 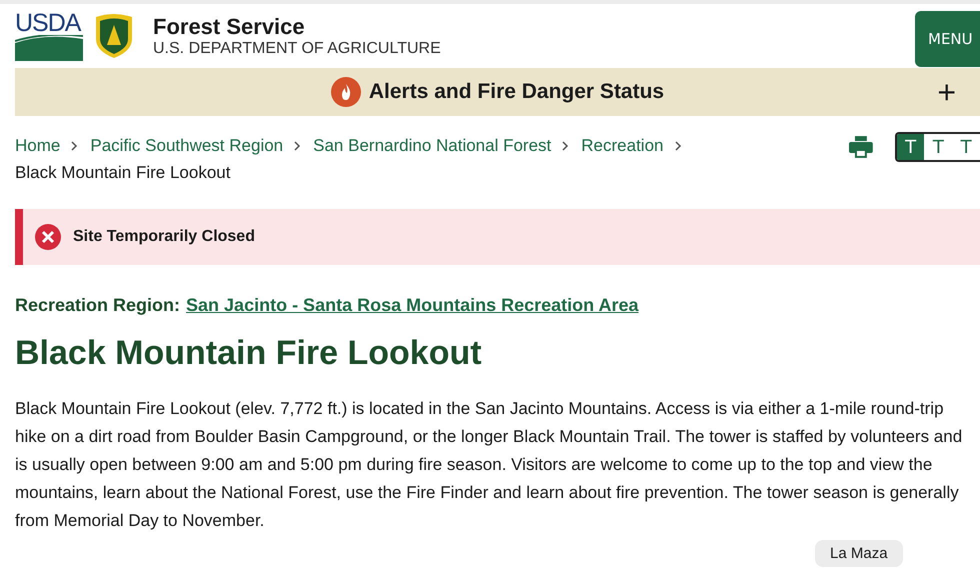 I want to click on site-title: Forest Service, so click(x=297, y=27).